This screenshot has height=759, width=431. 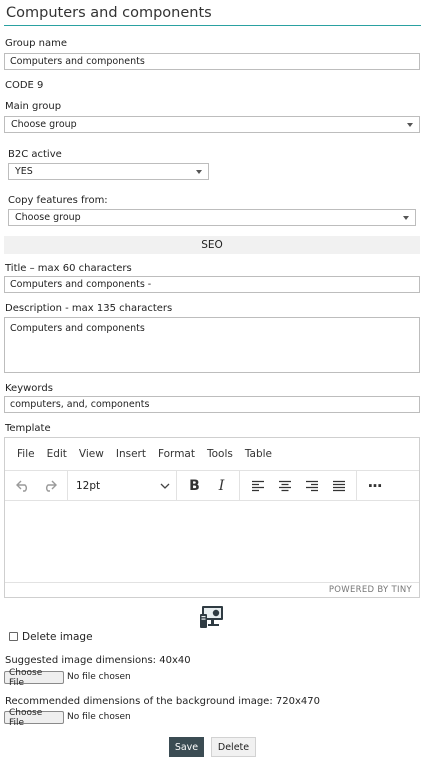 What do you see at coordinates (212, 345) in the screenshot?
I see `description-textarea: Computers and components` at bounding box center [212, 345].